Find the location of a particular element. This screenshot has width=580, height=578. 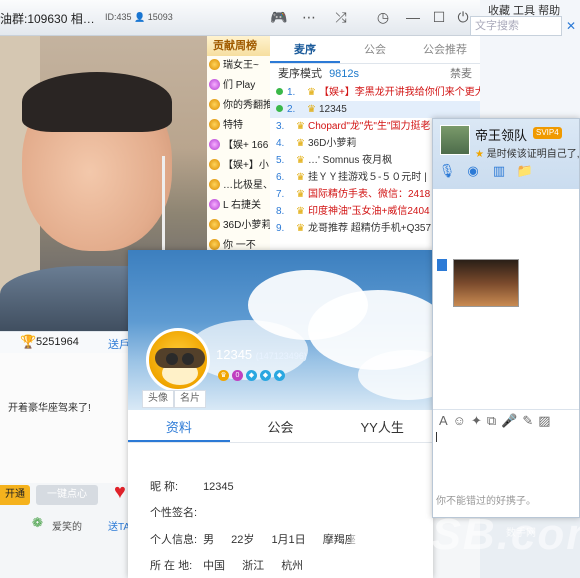

chat-image-icon is located at coordinates (442, 265).